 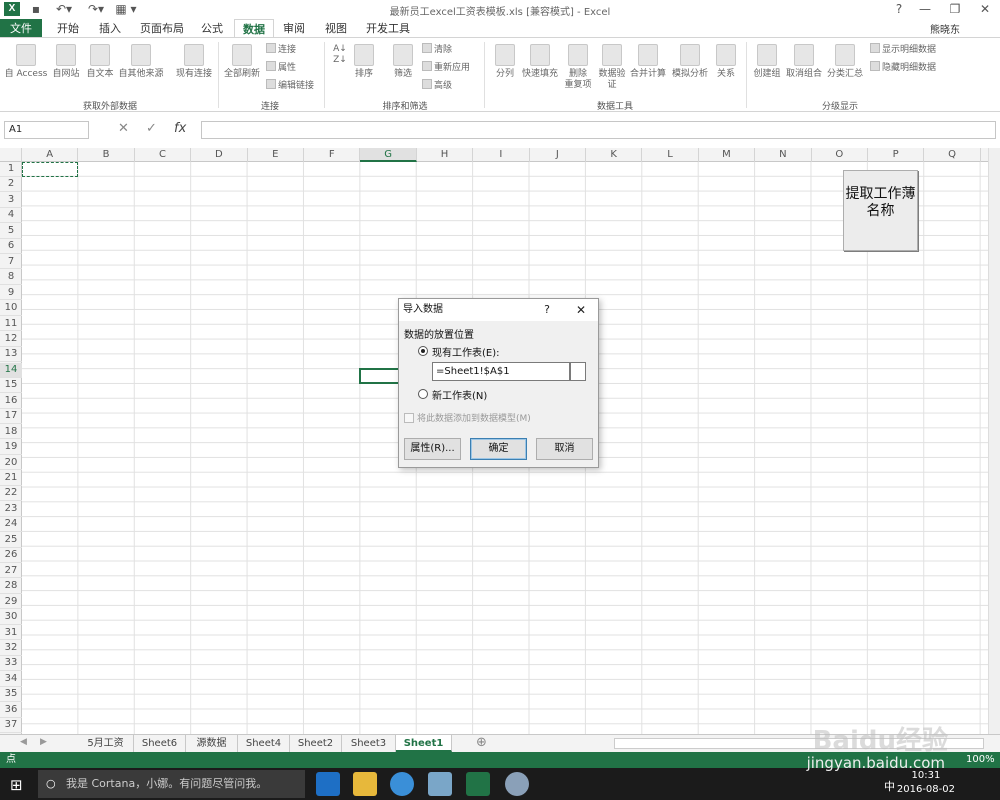 I want to click on reapply-button: 重新应用, so click(x=446, y=68).